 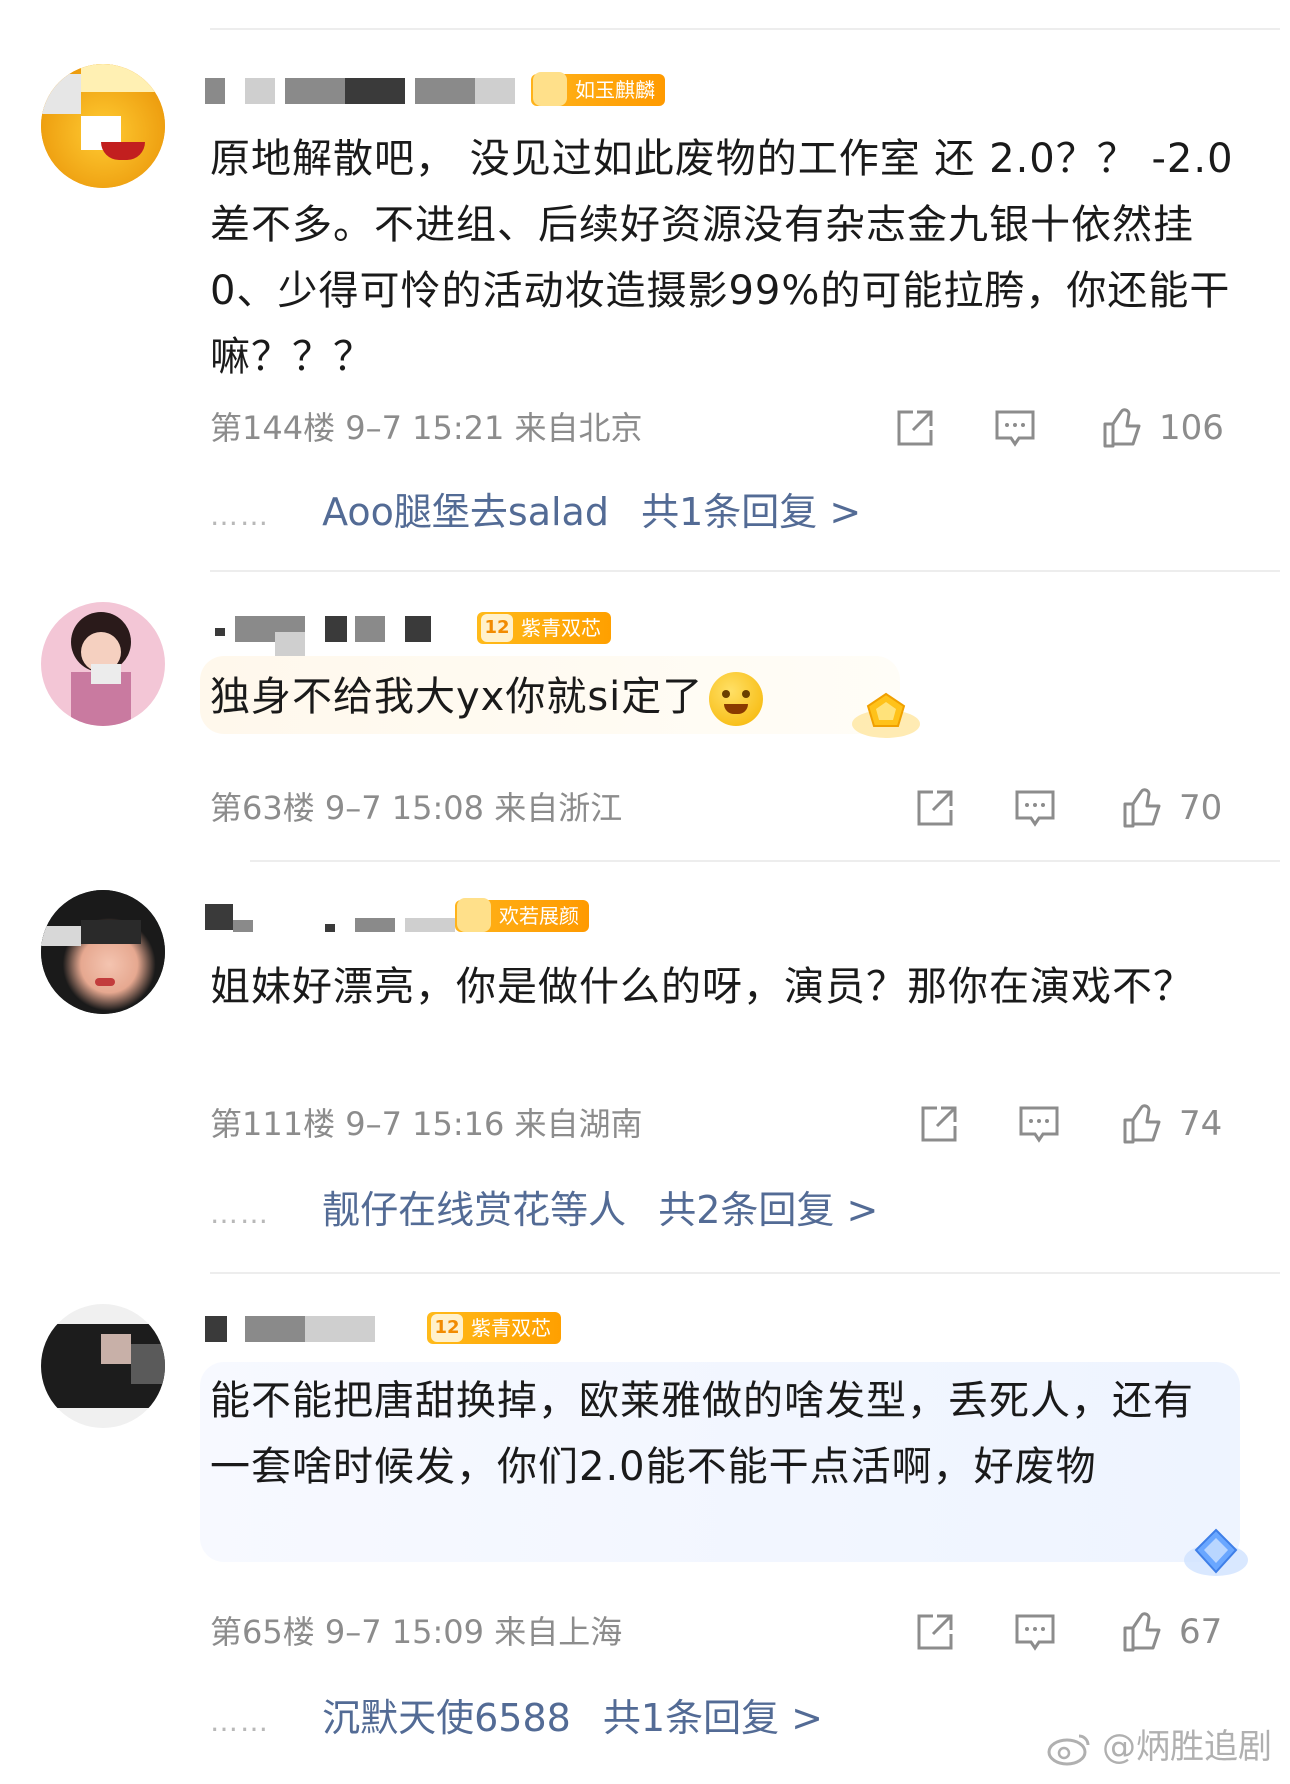 I want to click on floor-number: 第63楼, so click(x=262, y=808).